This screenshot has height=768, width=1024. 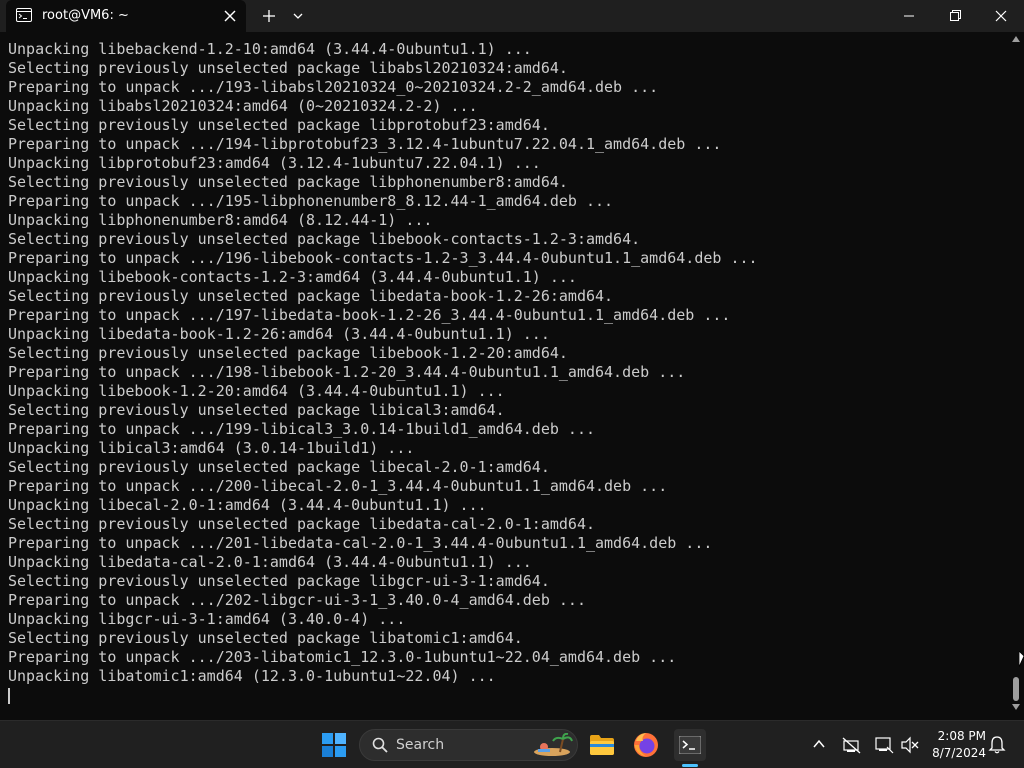 I want to click on taskbar: Search 2:08 PM 8/7/2024, so click(x=512, y=744).